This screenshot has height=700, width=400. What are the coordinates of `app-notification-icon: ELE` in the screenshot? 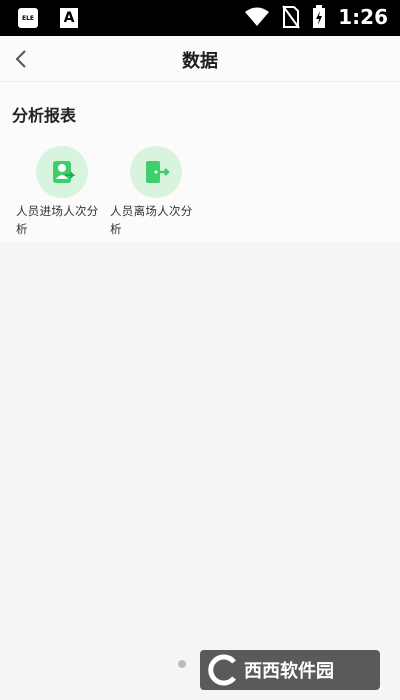 It's located at (28, 18).